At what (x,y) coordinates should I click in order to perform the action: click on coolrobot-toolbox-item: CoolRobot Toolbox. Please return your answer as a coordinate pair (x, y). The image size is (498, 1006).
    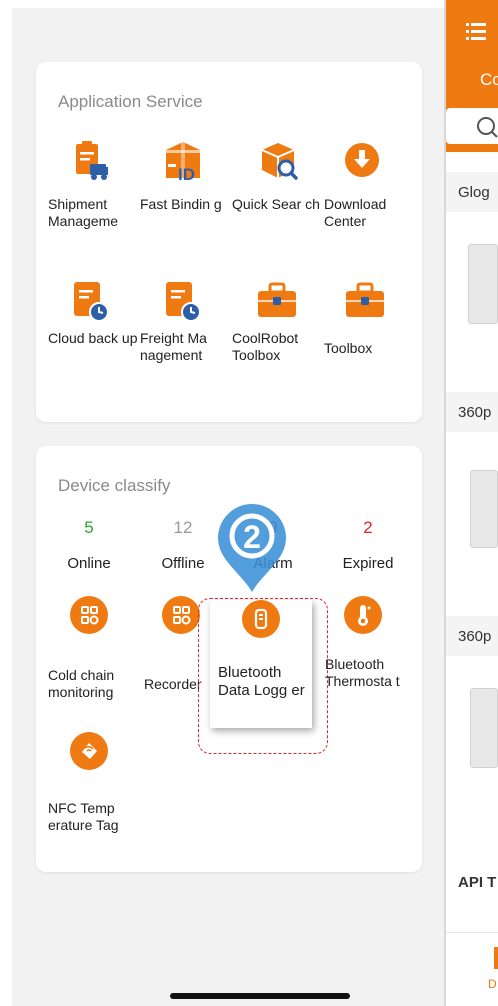
    Looking at the image, I should click on (278, 330).